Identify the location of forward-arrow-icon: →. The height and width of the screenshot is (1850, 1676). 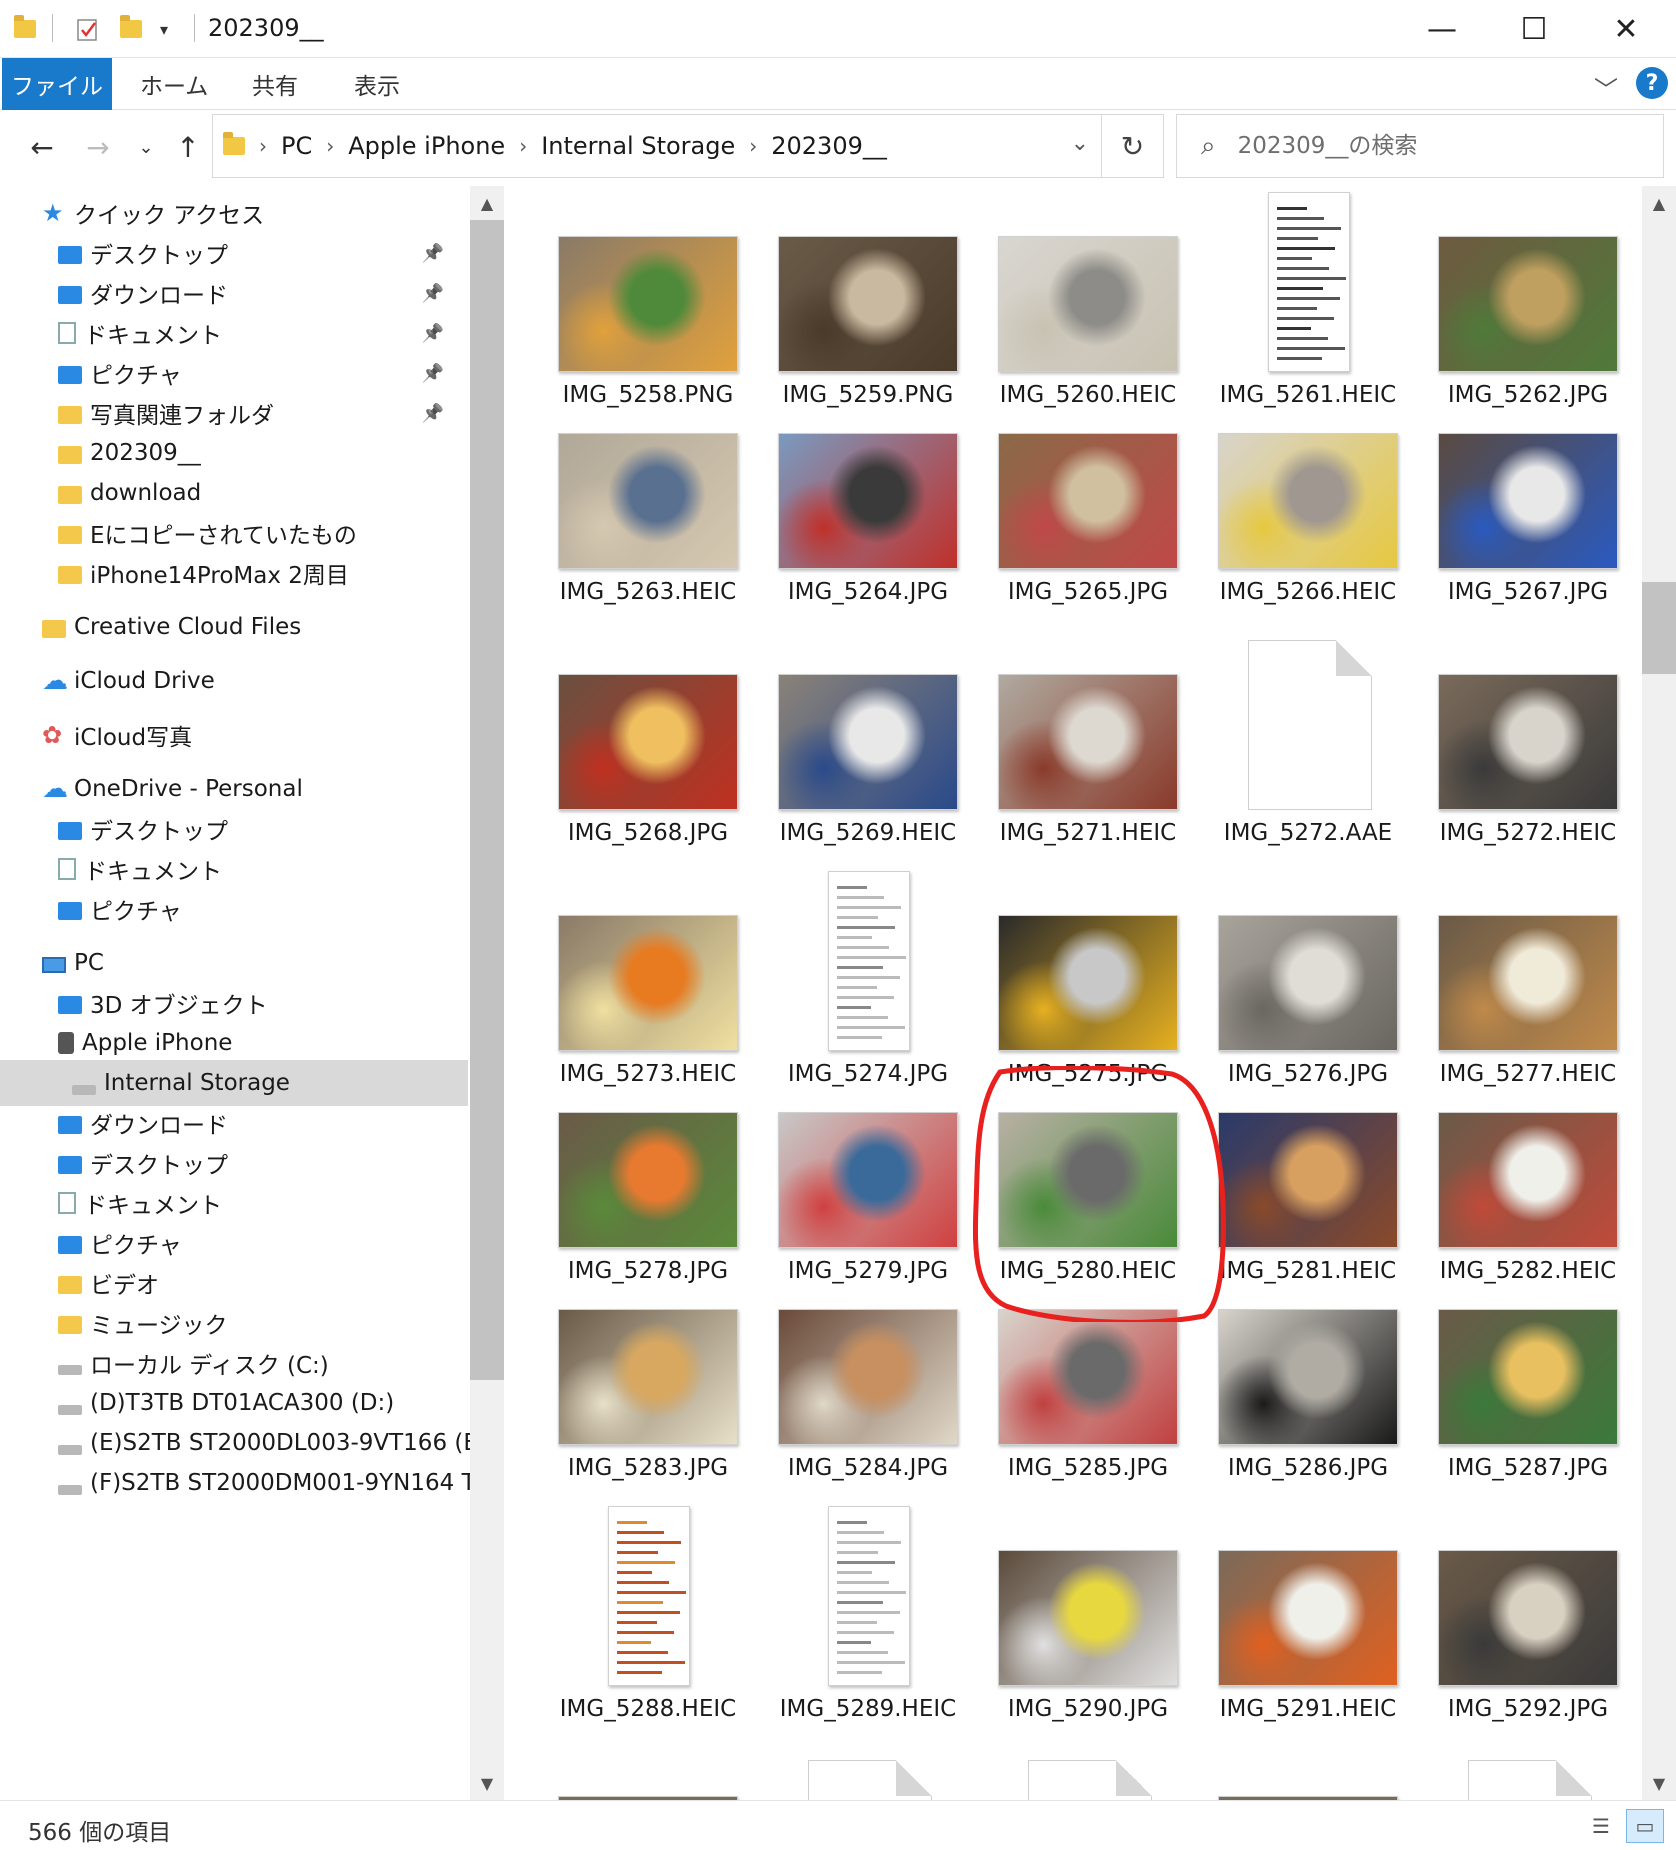
(98, 147).